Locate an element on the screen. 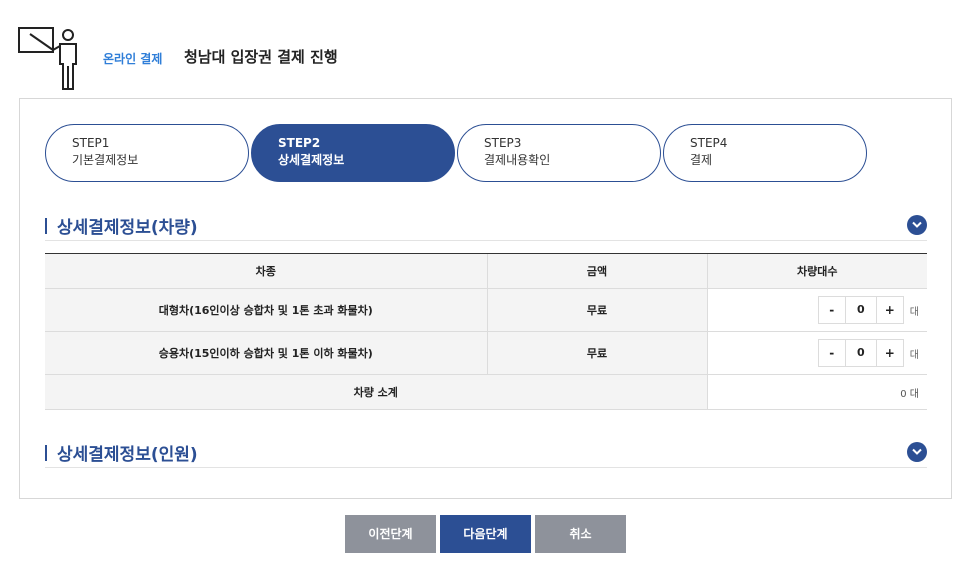 The height and width of the screenshot is (573, 966). step-name: 결제내용확인 is located at coordinates (517, 160).